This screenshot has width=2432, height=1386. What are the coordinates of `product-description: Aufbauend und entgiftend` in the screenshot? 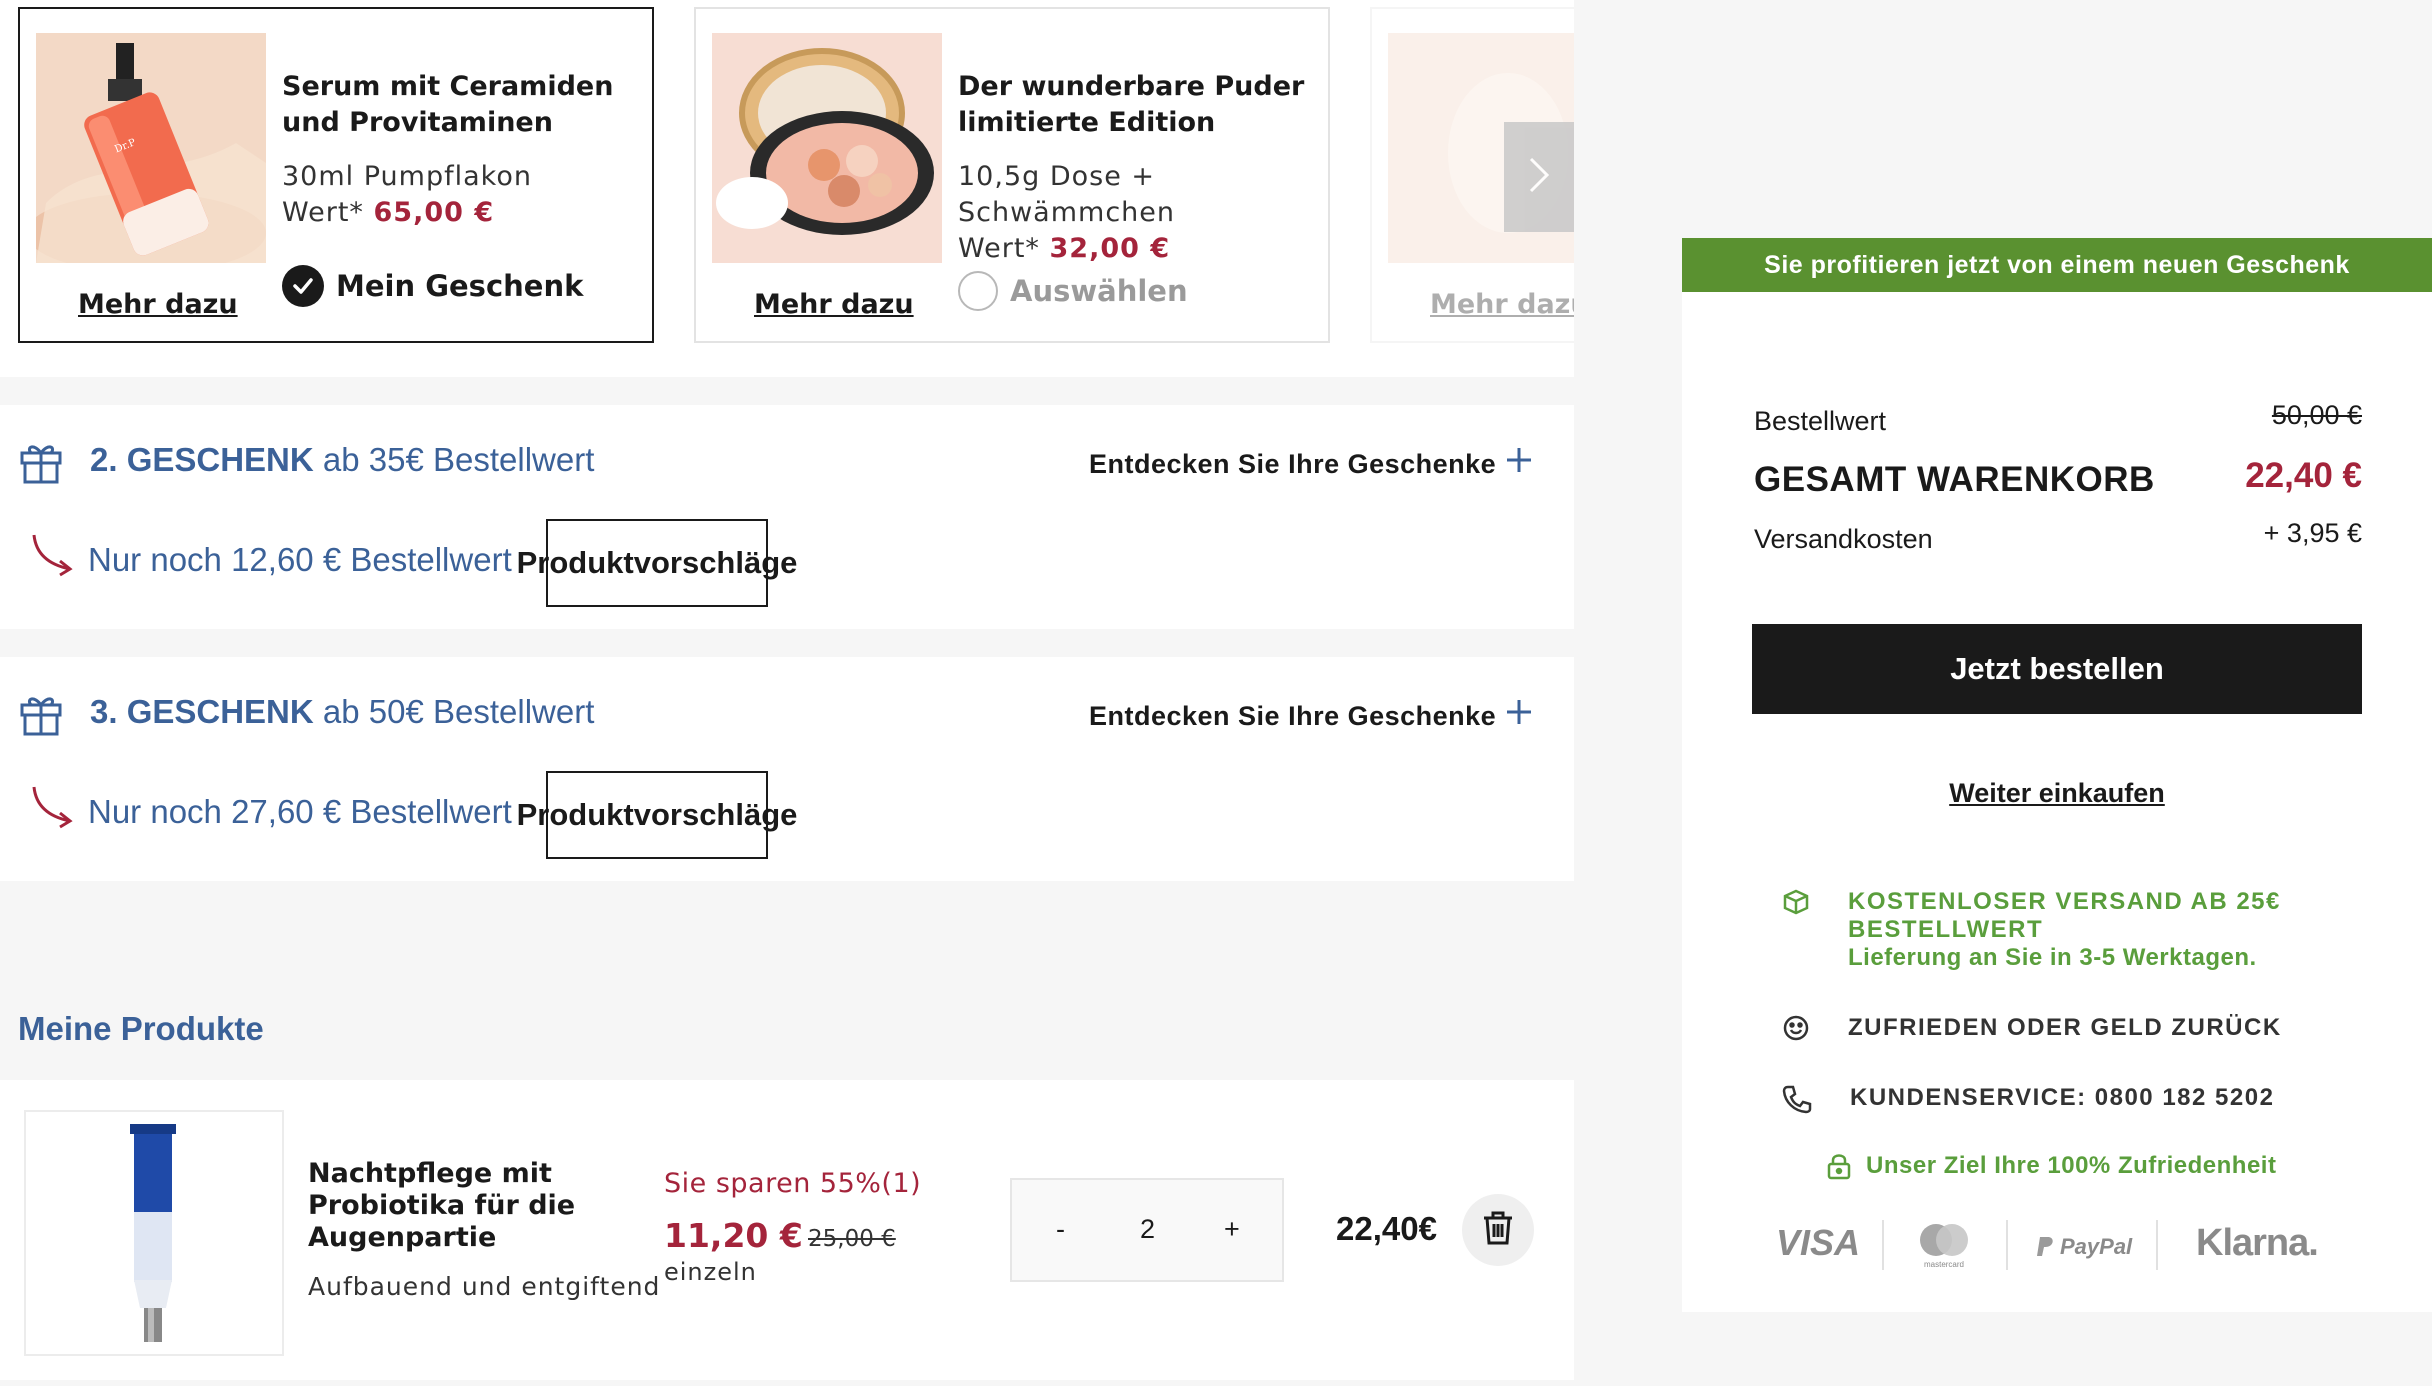 It's located at (484, 1286).